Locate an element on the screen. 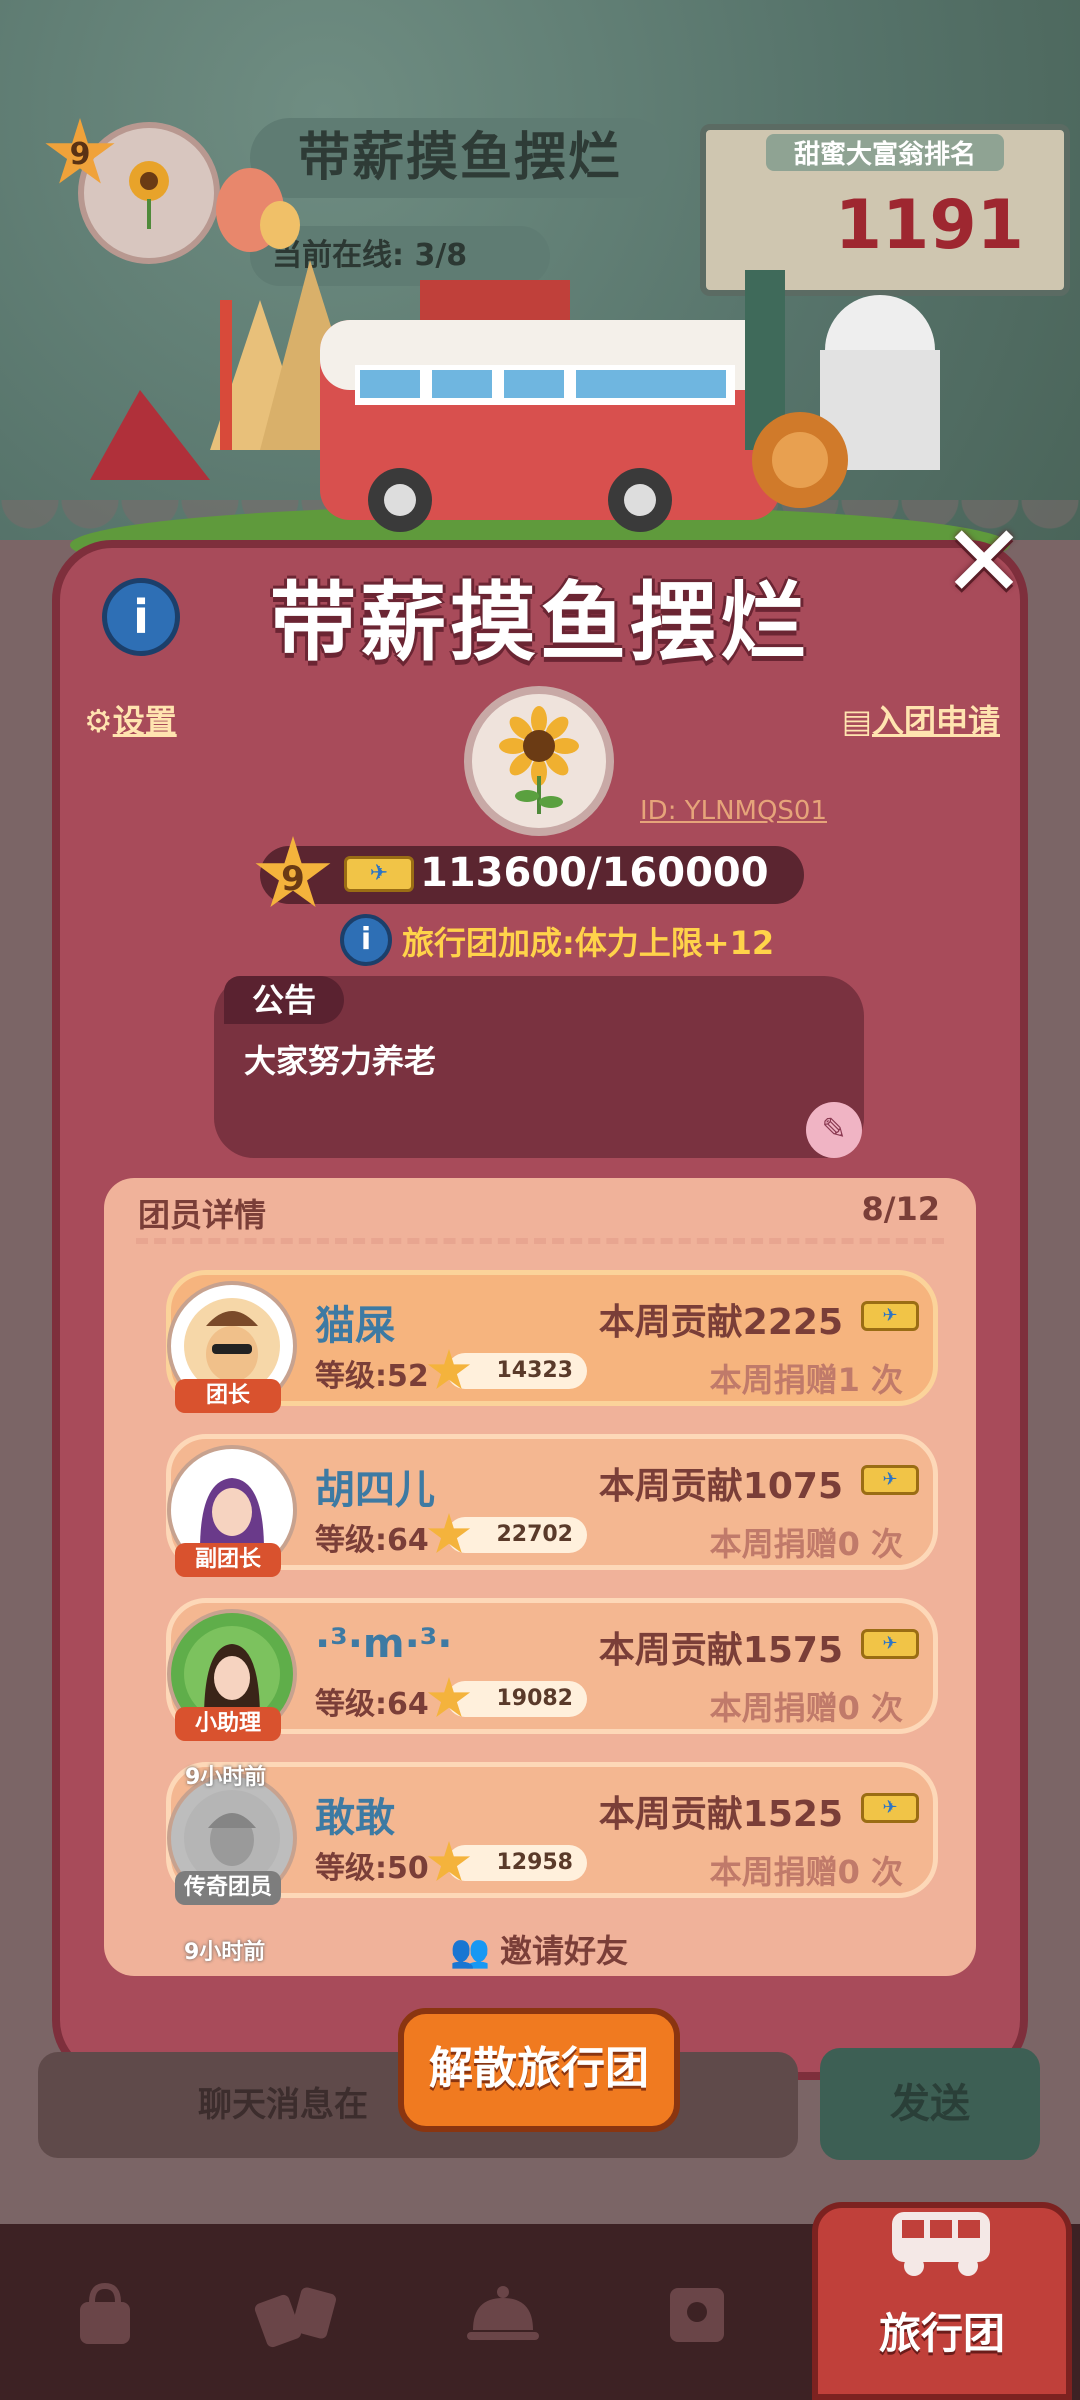 This screenshot has width=1080, height=2400. member-score: 12958 is located at coordinates (517, 1863).